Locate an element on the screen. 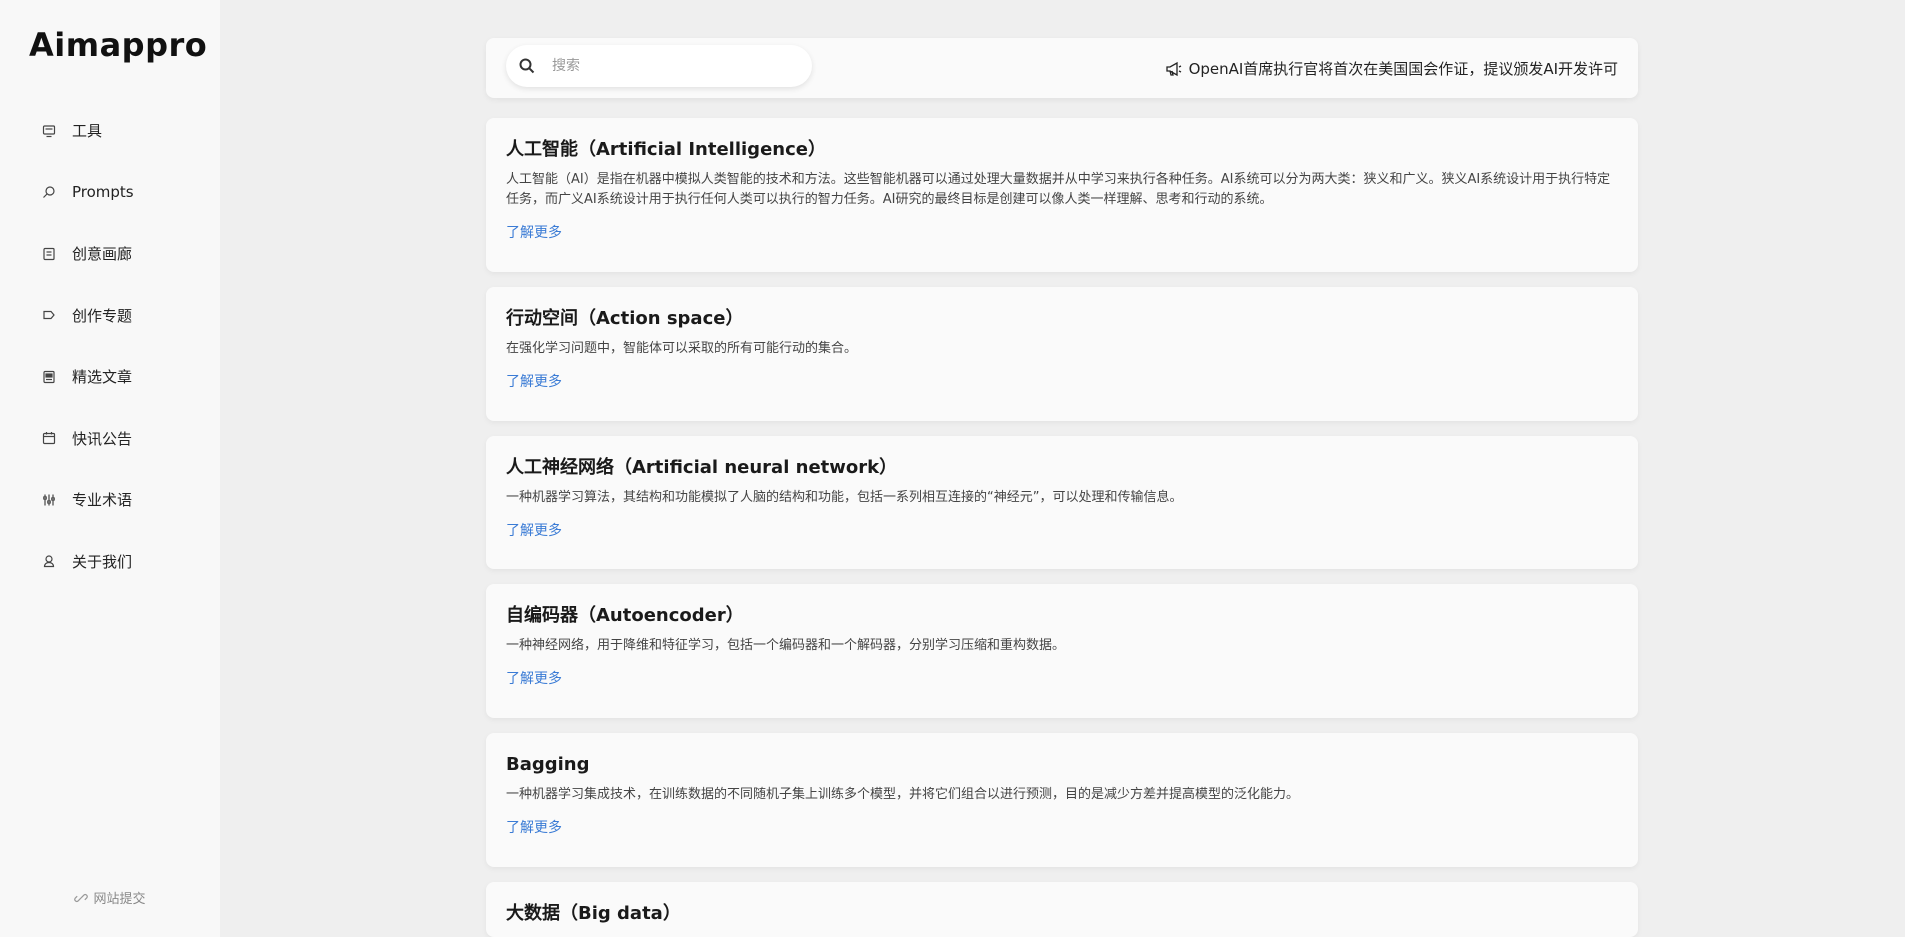 The height and width of the screenshot is (937, 1905). user-icon is located at coordinates (49, 561).